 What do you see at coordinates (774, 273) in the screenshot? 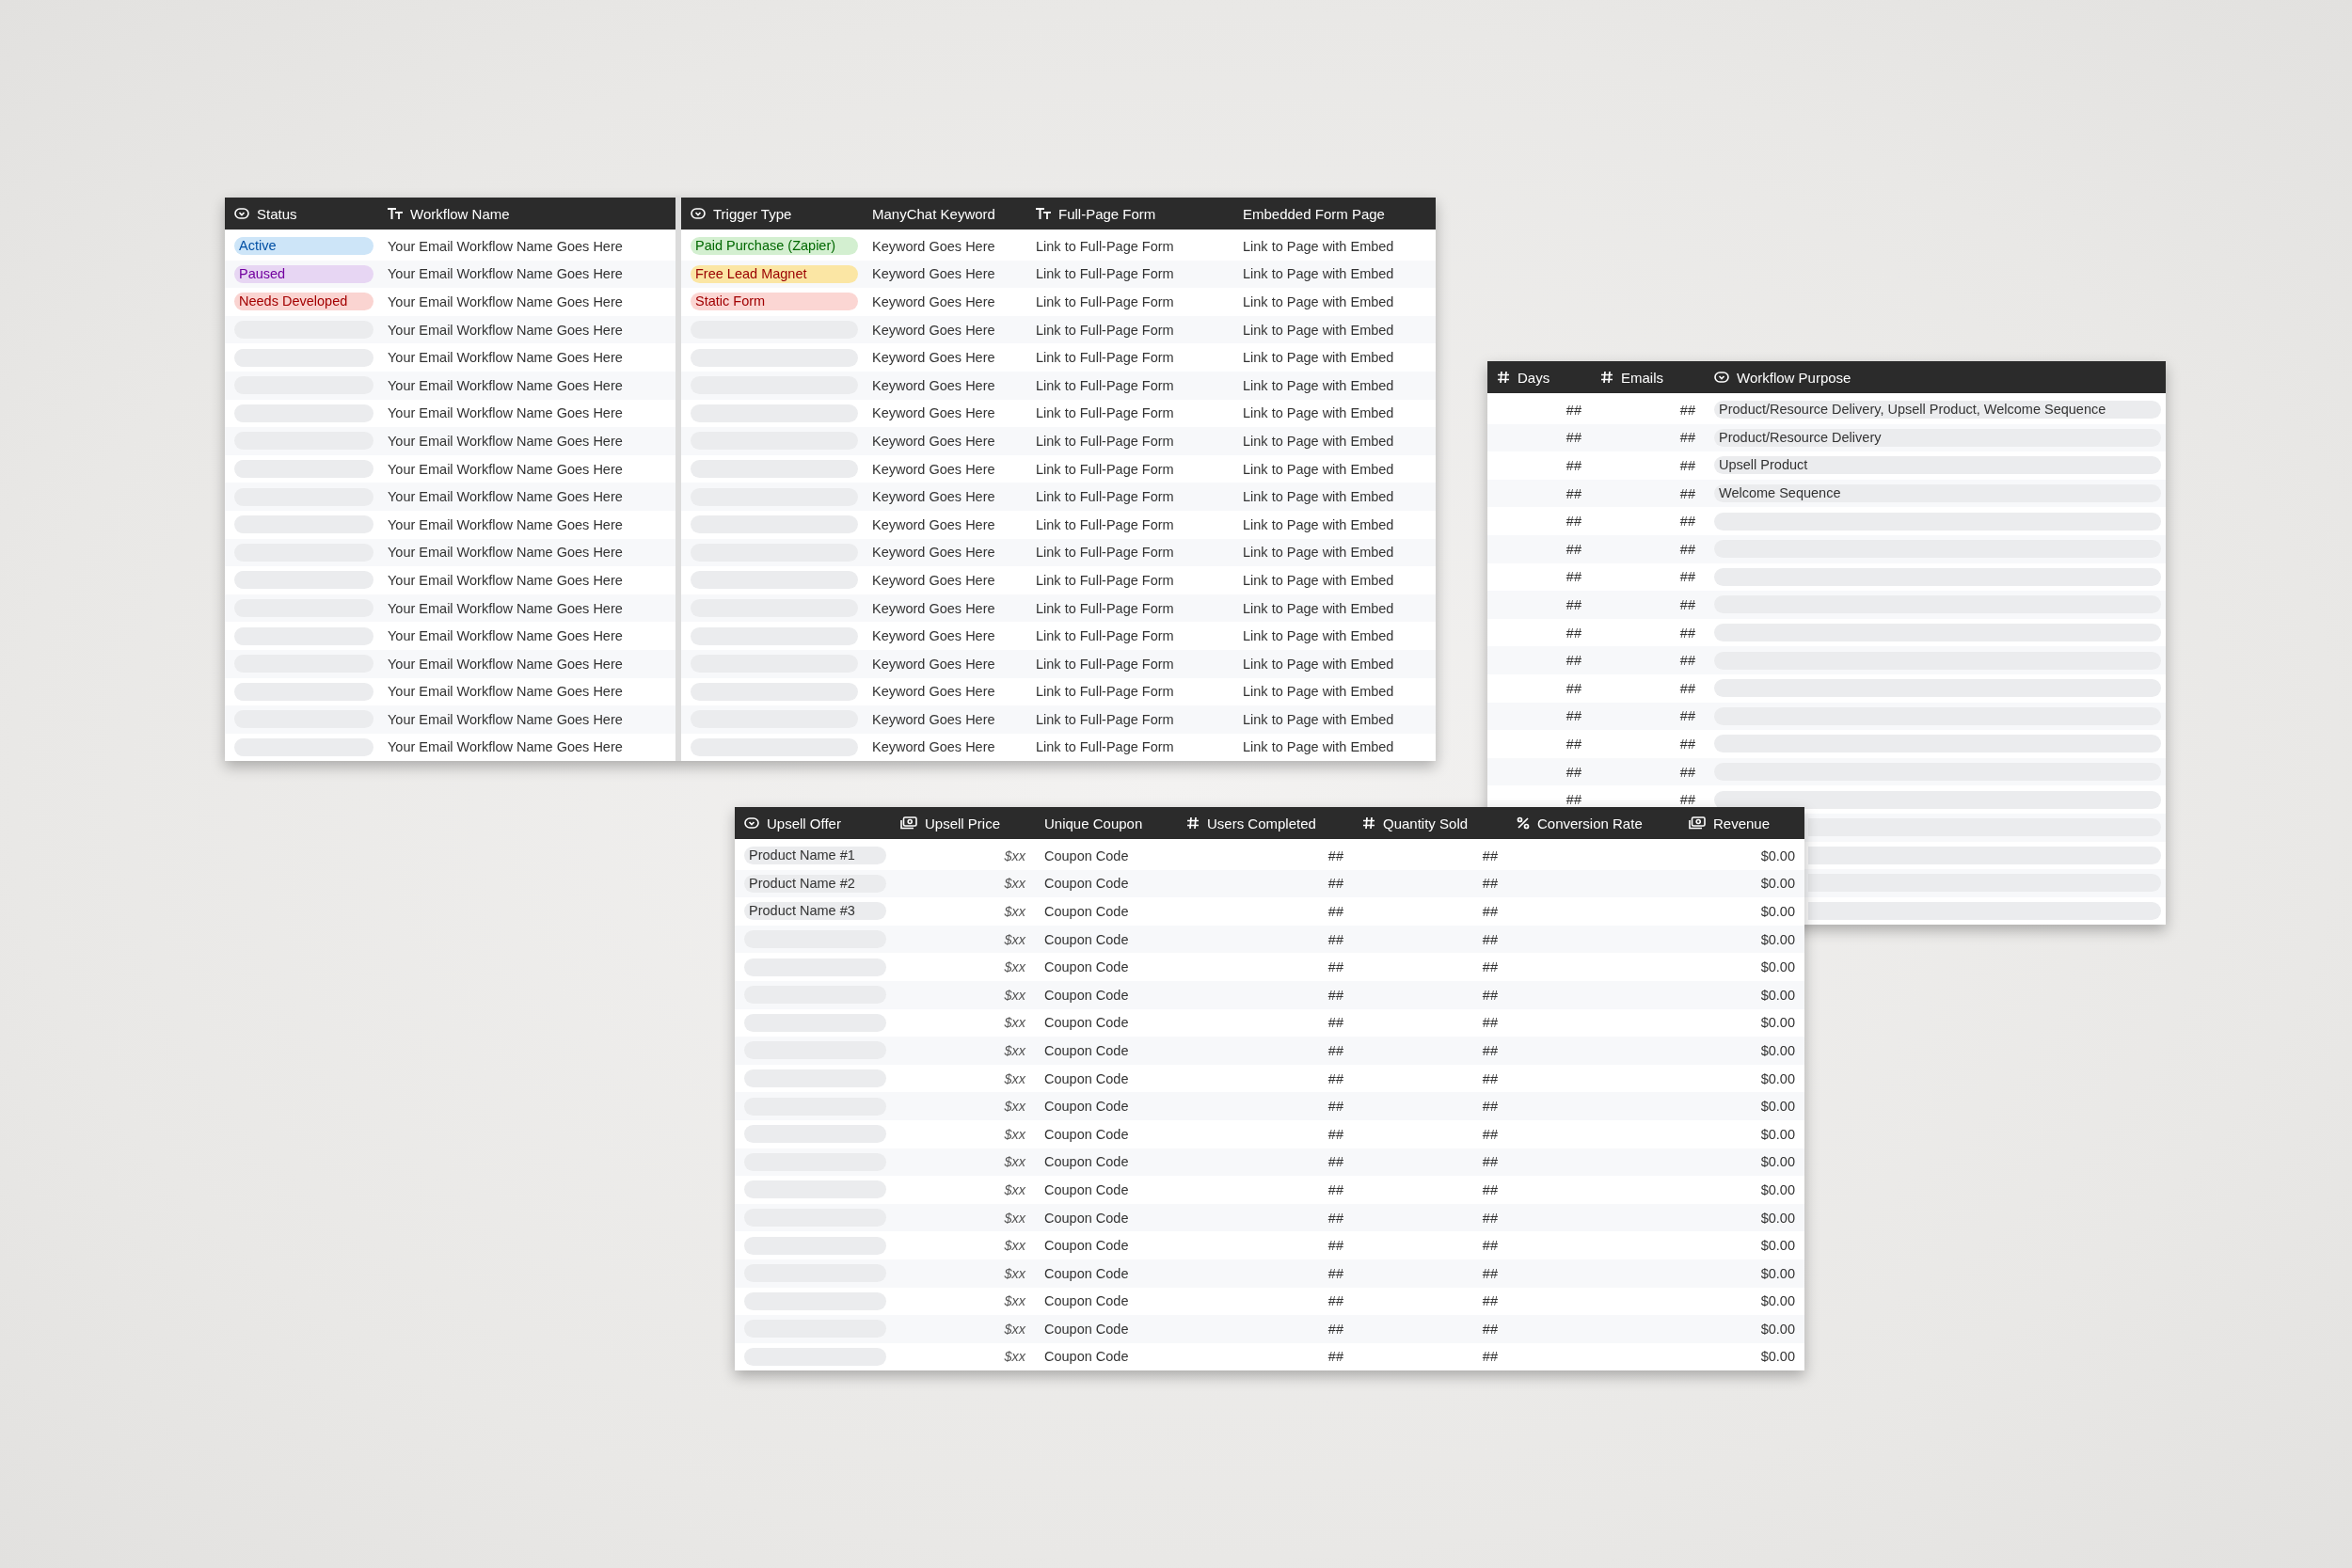
I see `trigger-tag: Free Lead Magnet` at bounding box center [774, 273].